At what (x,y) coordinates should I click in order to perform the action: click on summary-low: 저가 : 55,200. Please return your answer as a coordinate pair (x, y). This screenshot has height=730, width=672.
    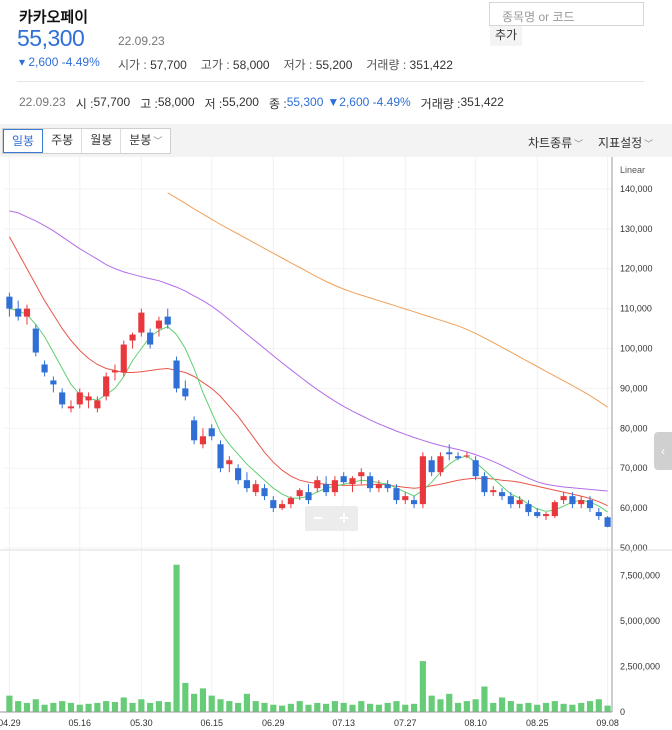
    Looking at the image, I should click on (318, 64).